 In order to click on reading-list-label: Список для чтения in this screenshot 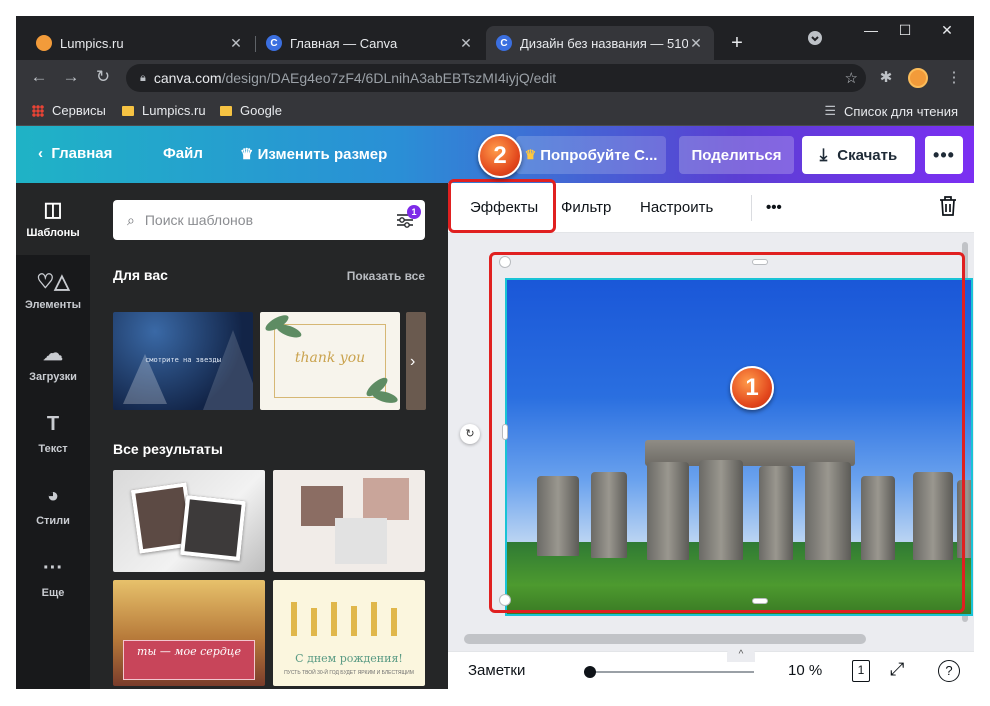, I will do `click(901, 111)`.